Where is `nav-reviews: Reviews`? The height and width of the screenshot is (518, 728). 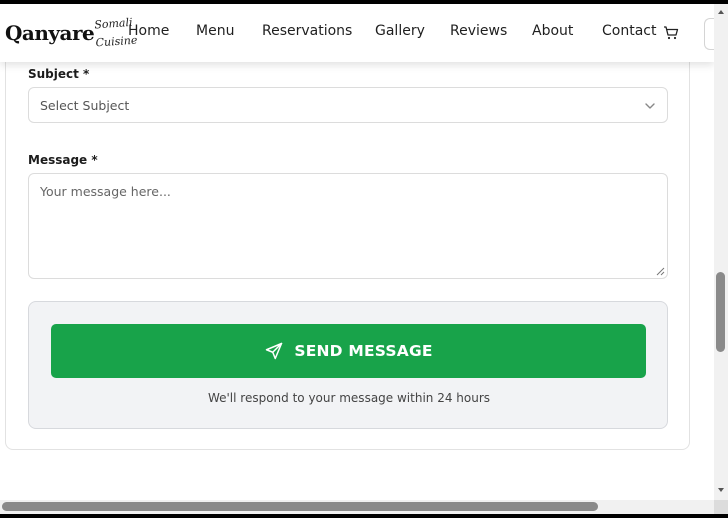 nav-reviews: Reviews is located at coordinates (478, 31).